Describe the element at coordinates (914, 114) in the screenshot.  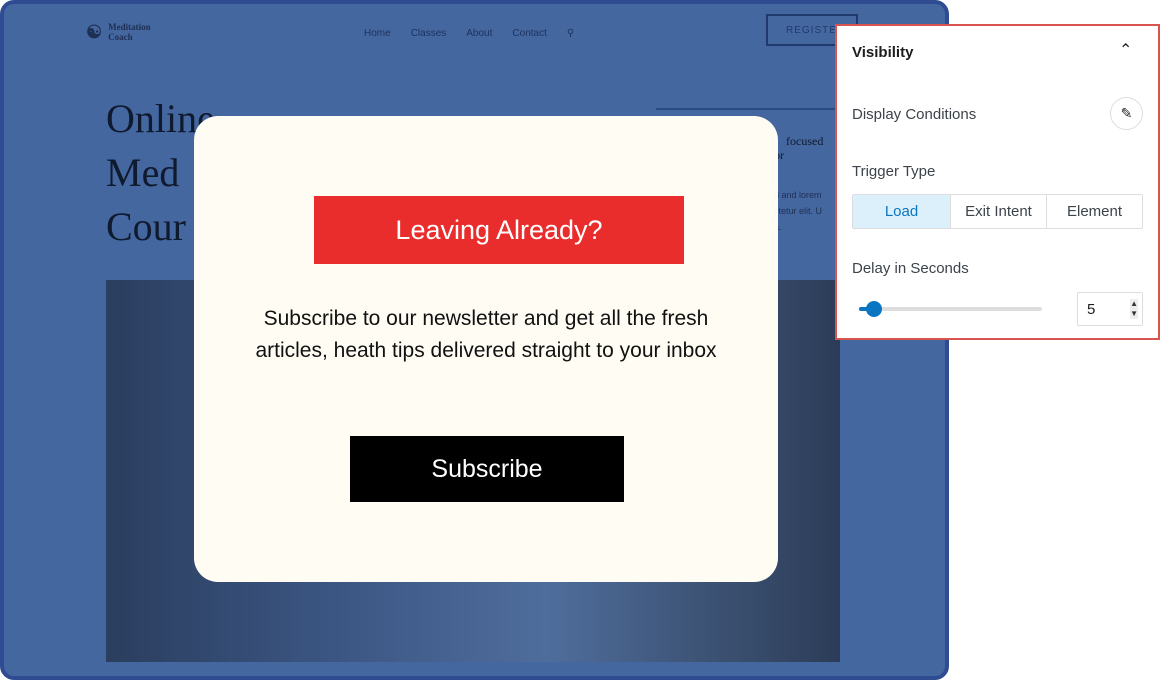
I see `display-conditions-label: Display Conditions` at that location.